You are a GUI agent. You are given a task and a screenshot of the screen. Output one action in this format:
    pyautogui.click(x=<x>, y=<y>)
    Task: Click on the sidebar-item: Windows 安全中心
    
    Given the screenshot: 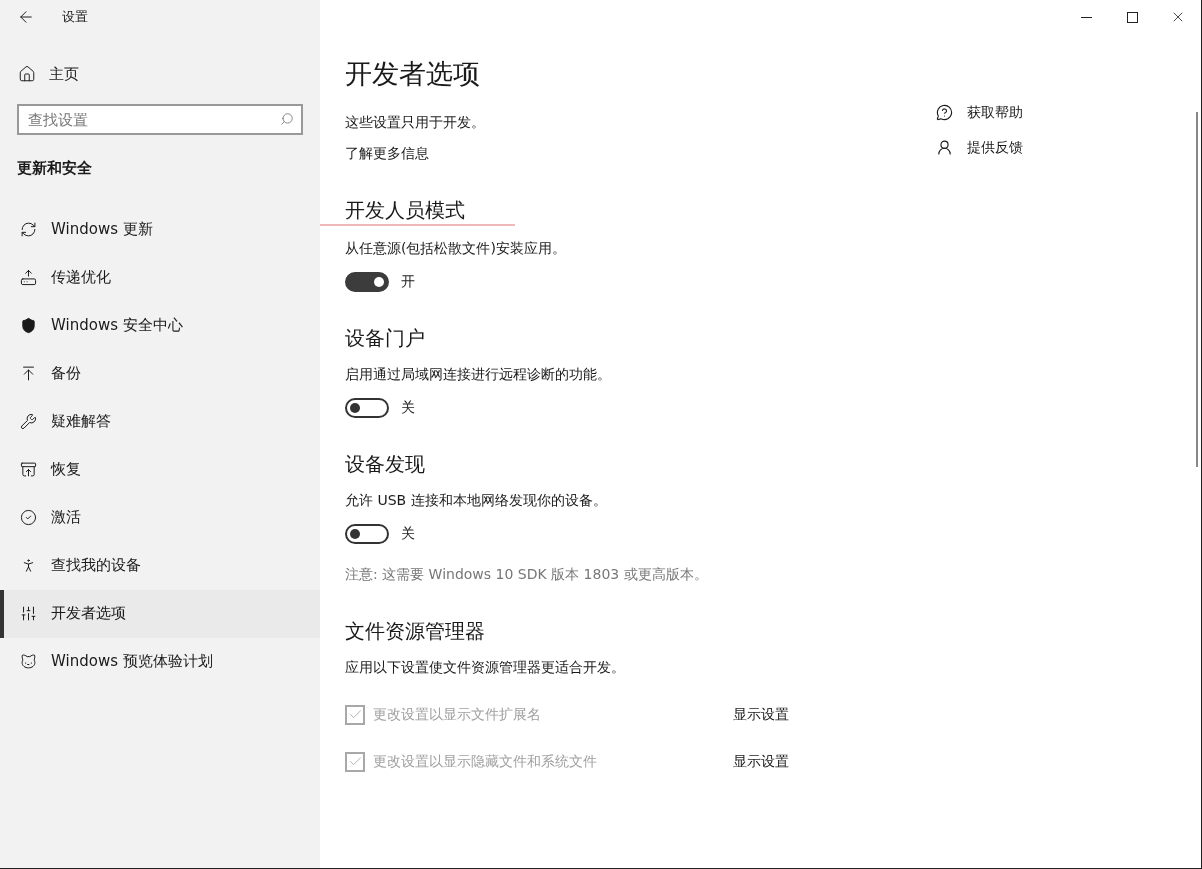 What is the action you would take?
    pyautogui.click(x=160, y=325)
    